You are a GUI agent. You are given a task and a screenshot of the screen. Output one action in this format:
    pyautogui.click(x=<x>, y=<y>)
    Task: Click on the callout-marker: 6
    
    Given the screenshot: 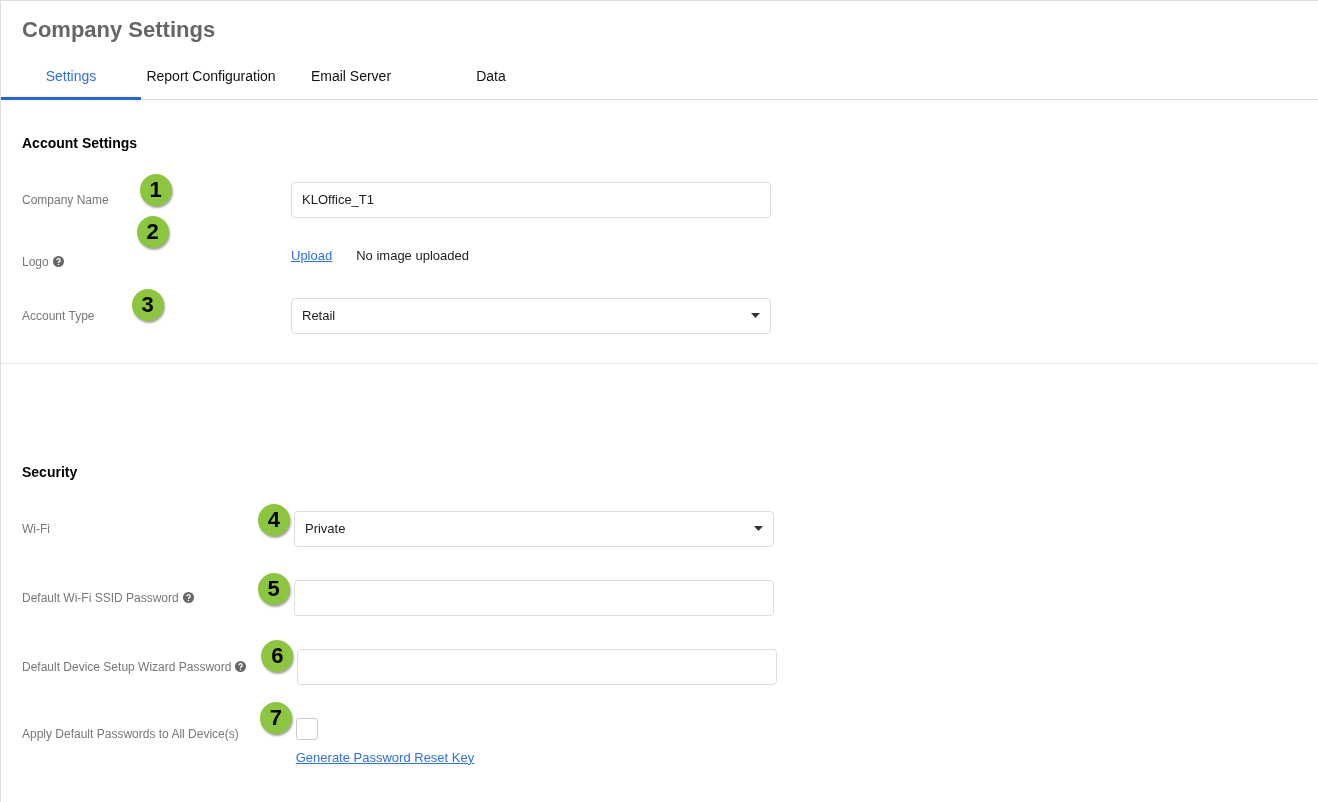 What is the action you would take?
    pyautogui.click(x=277, y=655)
    